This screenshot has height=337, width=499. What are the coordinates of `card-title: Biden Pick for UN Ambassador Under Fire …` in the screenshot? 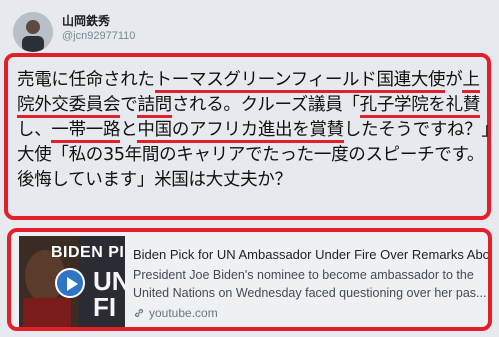 It's located at (310, 255).